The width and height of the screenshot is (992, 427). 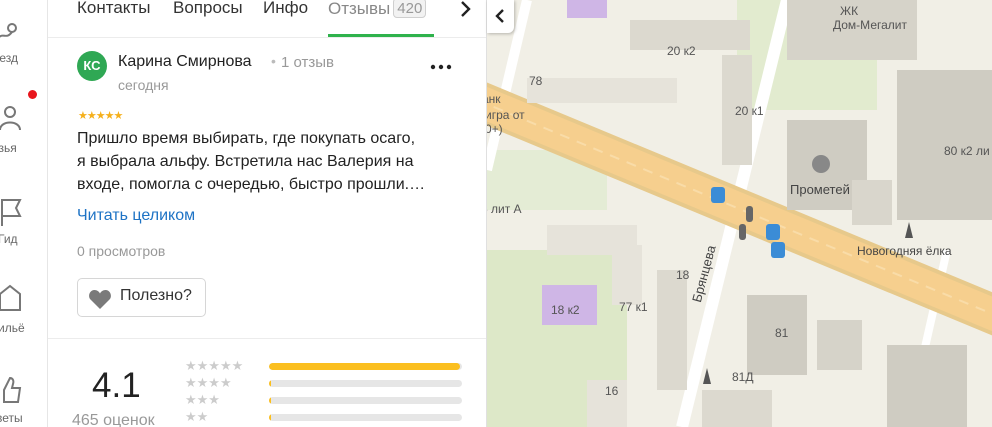 What do you see at coordinates (92, 66) in the screenshot?
I see `avatar: КС` at bounding box center [92, 66].